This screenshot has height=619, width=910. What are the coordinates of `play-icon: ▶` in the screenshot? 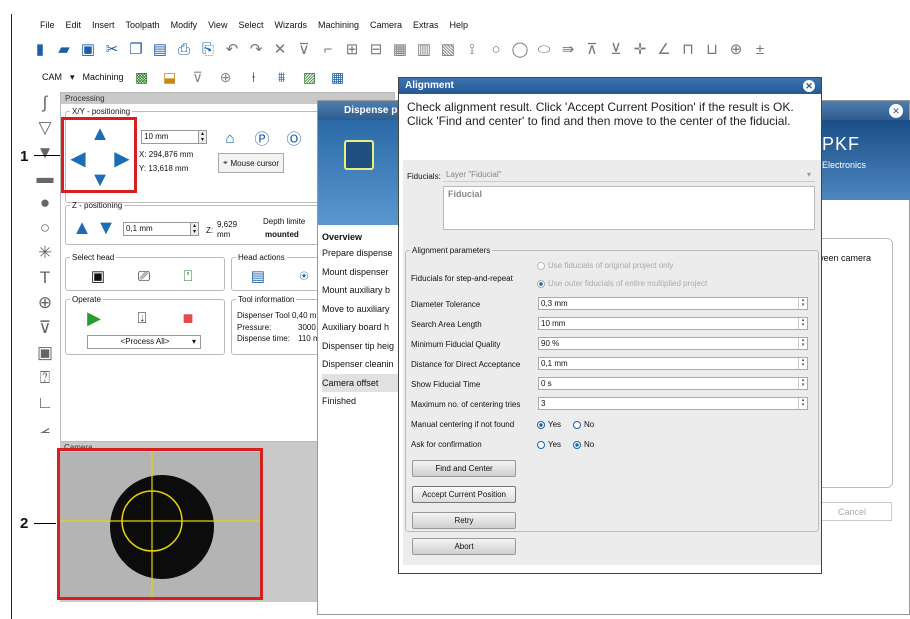 It's located at (94, 318).